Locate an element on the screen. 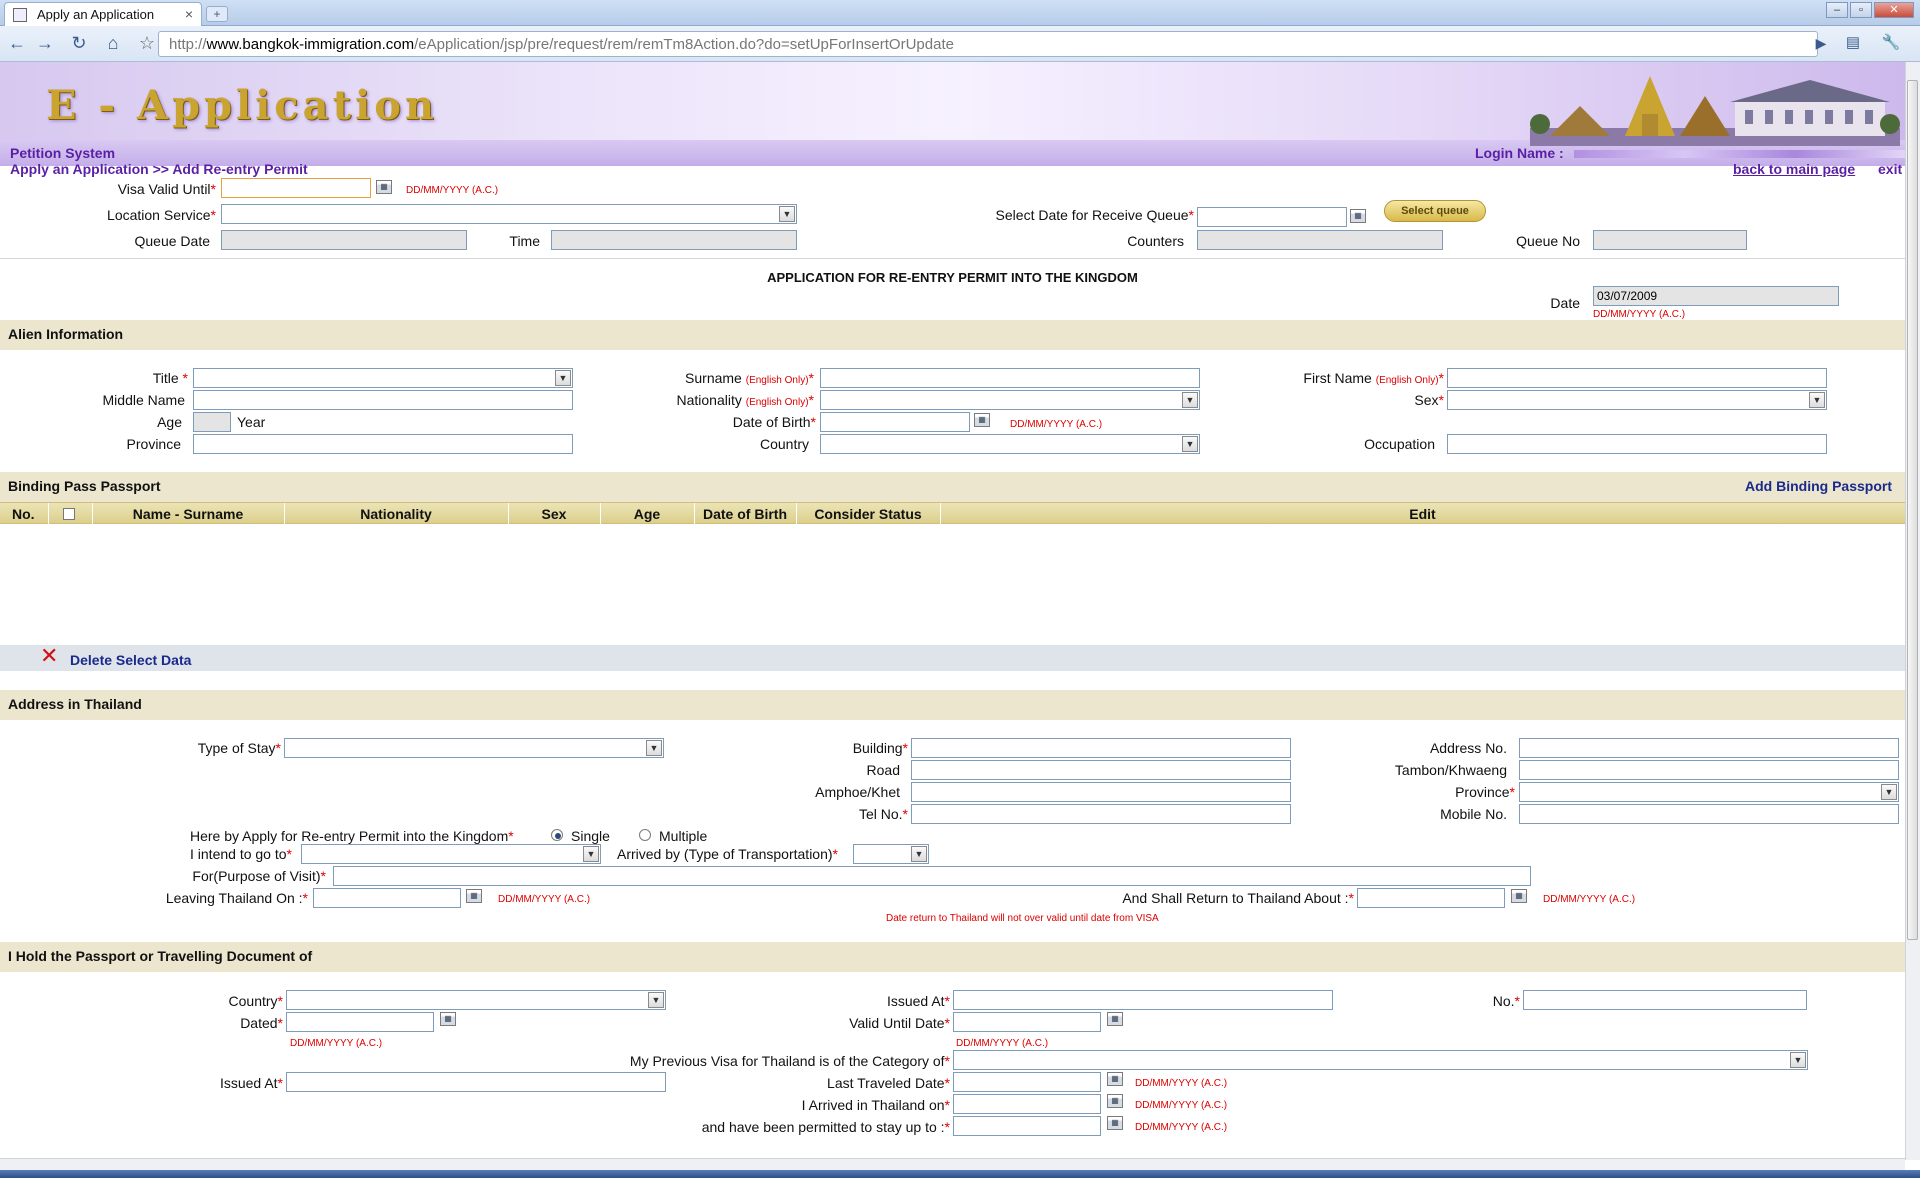  passport-no-input is located at coordinates (1665, 1000).